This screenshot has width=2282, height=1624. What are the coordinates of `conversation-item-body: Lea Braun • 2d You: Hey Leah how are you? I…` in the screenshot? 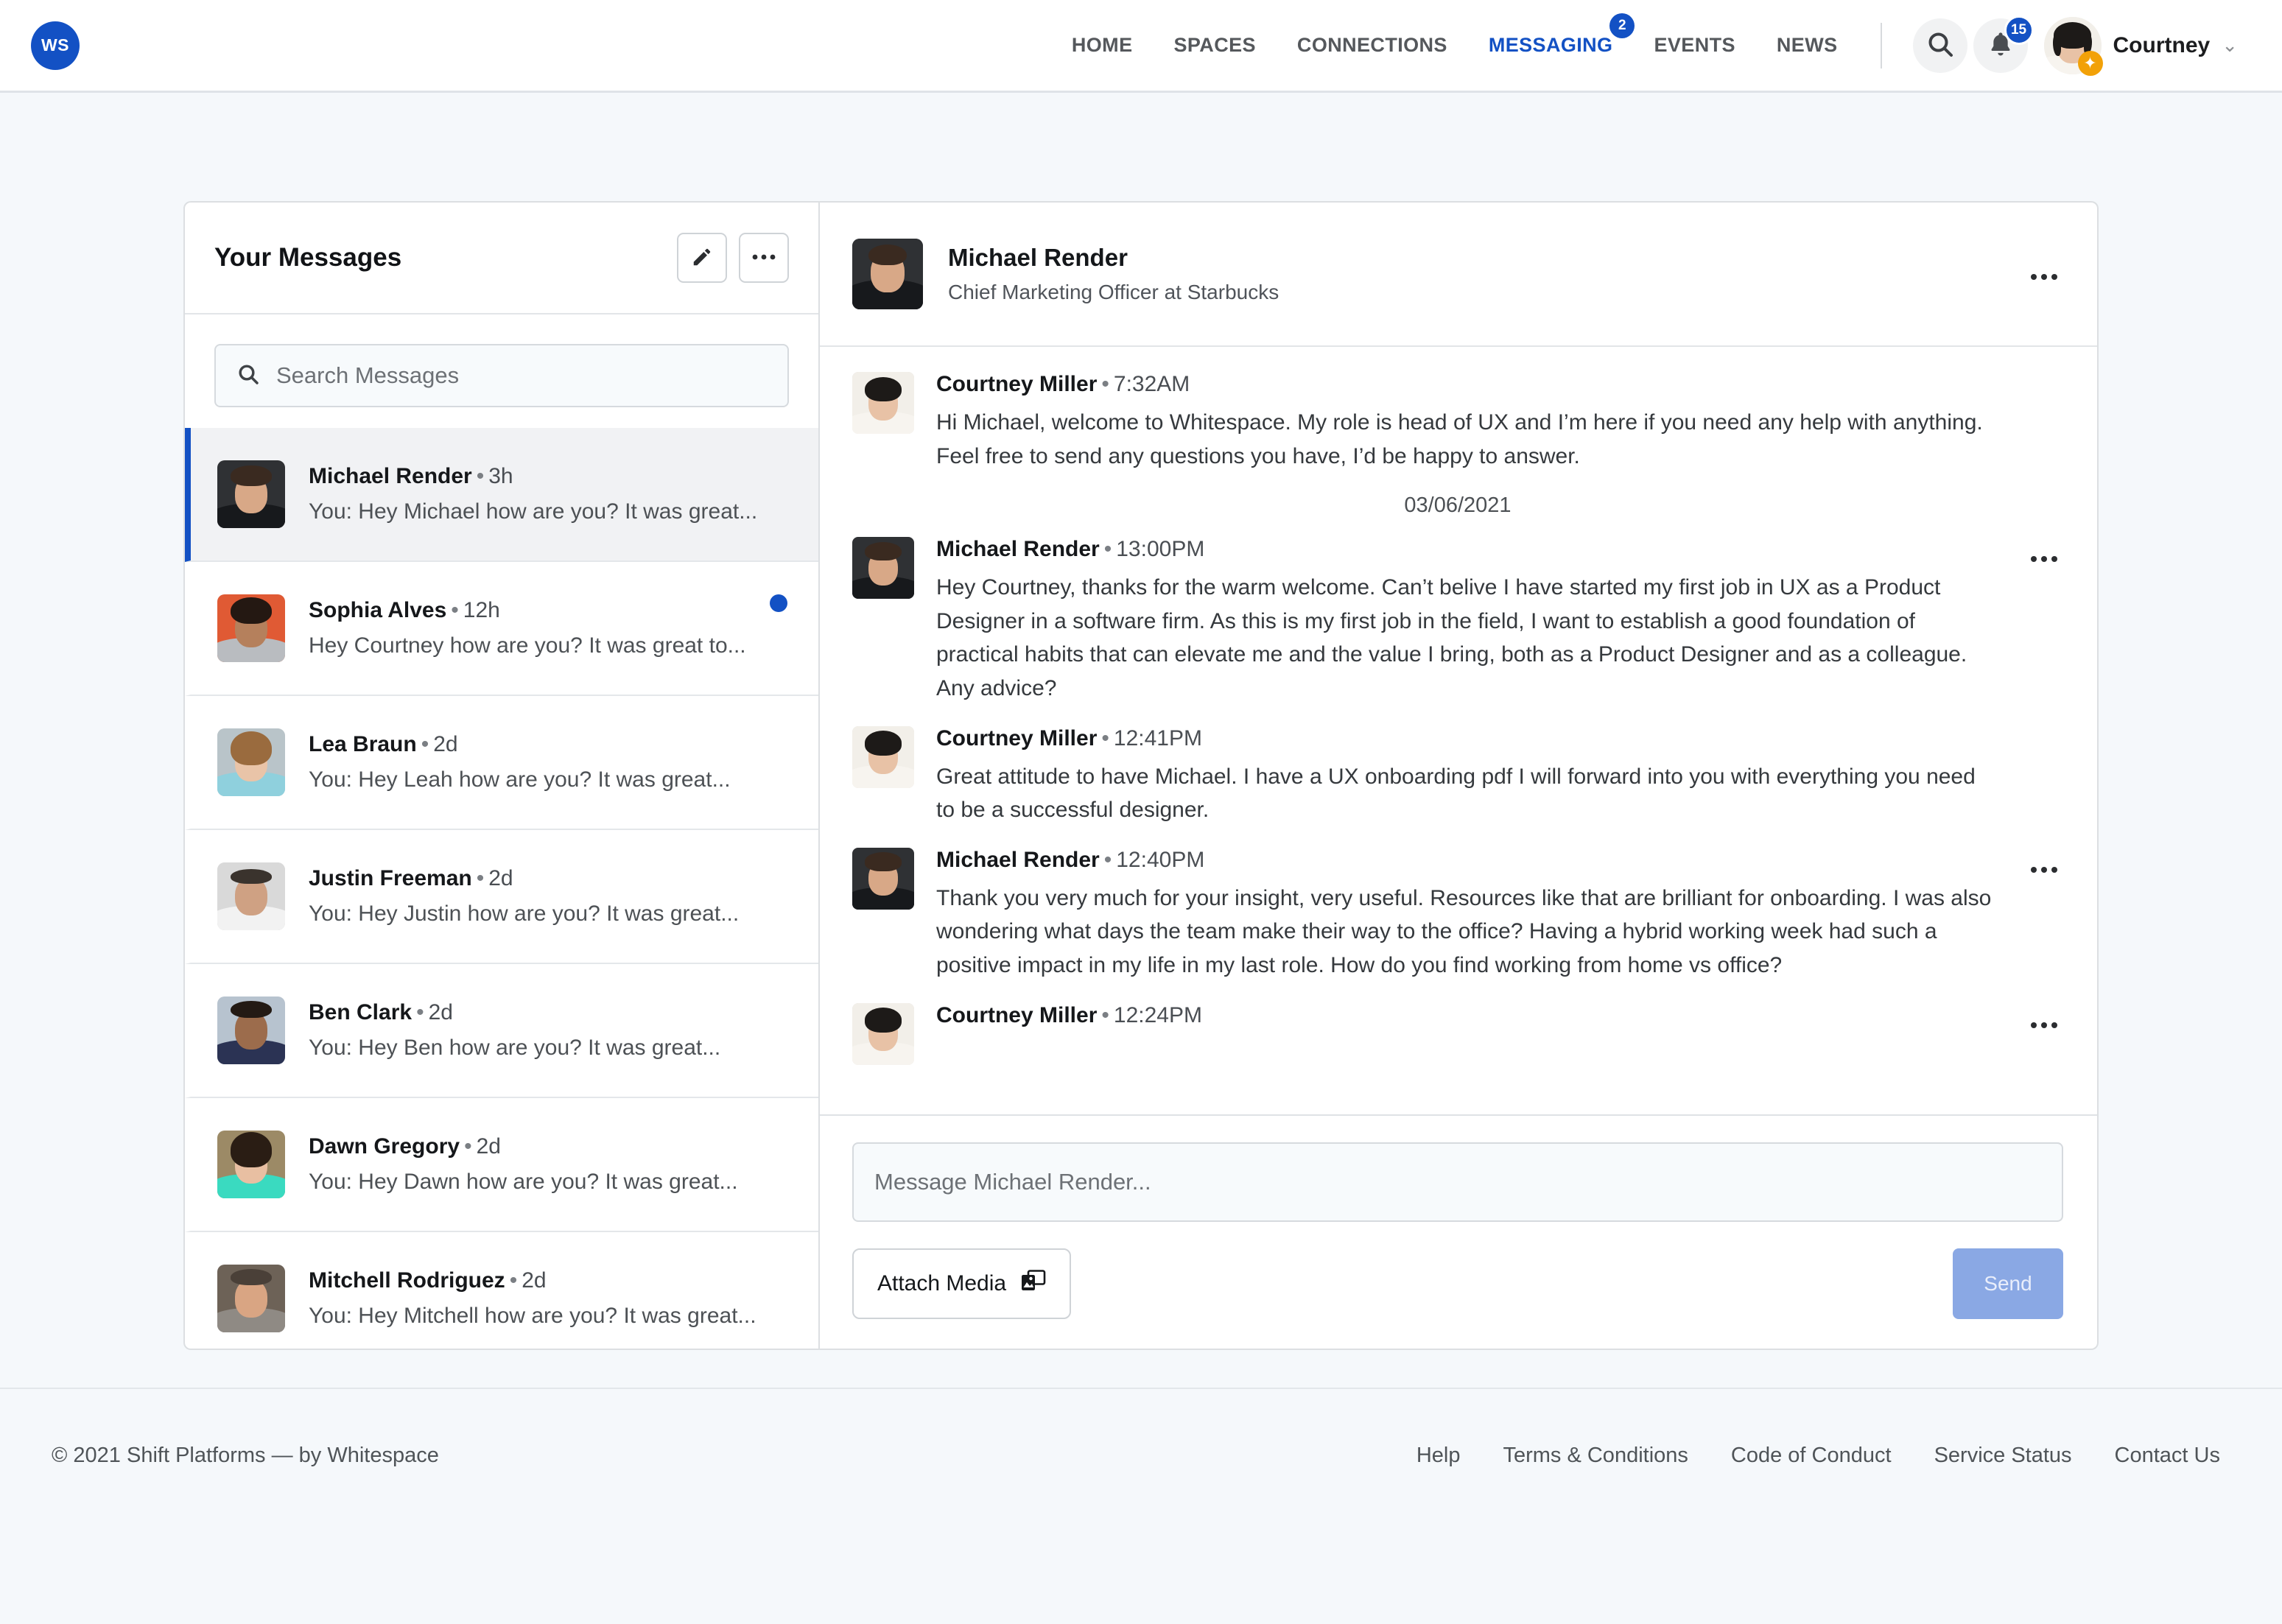 It's located at (549, 762).